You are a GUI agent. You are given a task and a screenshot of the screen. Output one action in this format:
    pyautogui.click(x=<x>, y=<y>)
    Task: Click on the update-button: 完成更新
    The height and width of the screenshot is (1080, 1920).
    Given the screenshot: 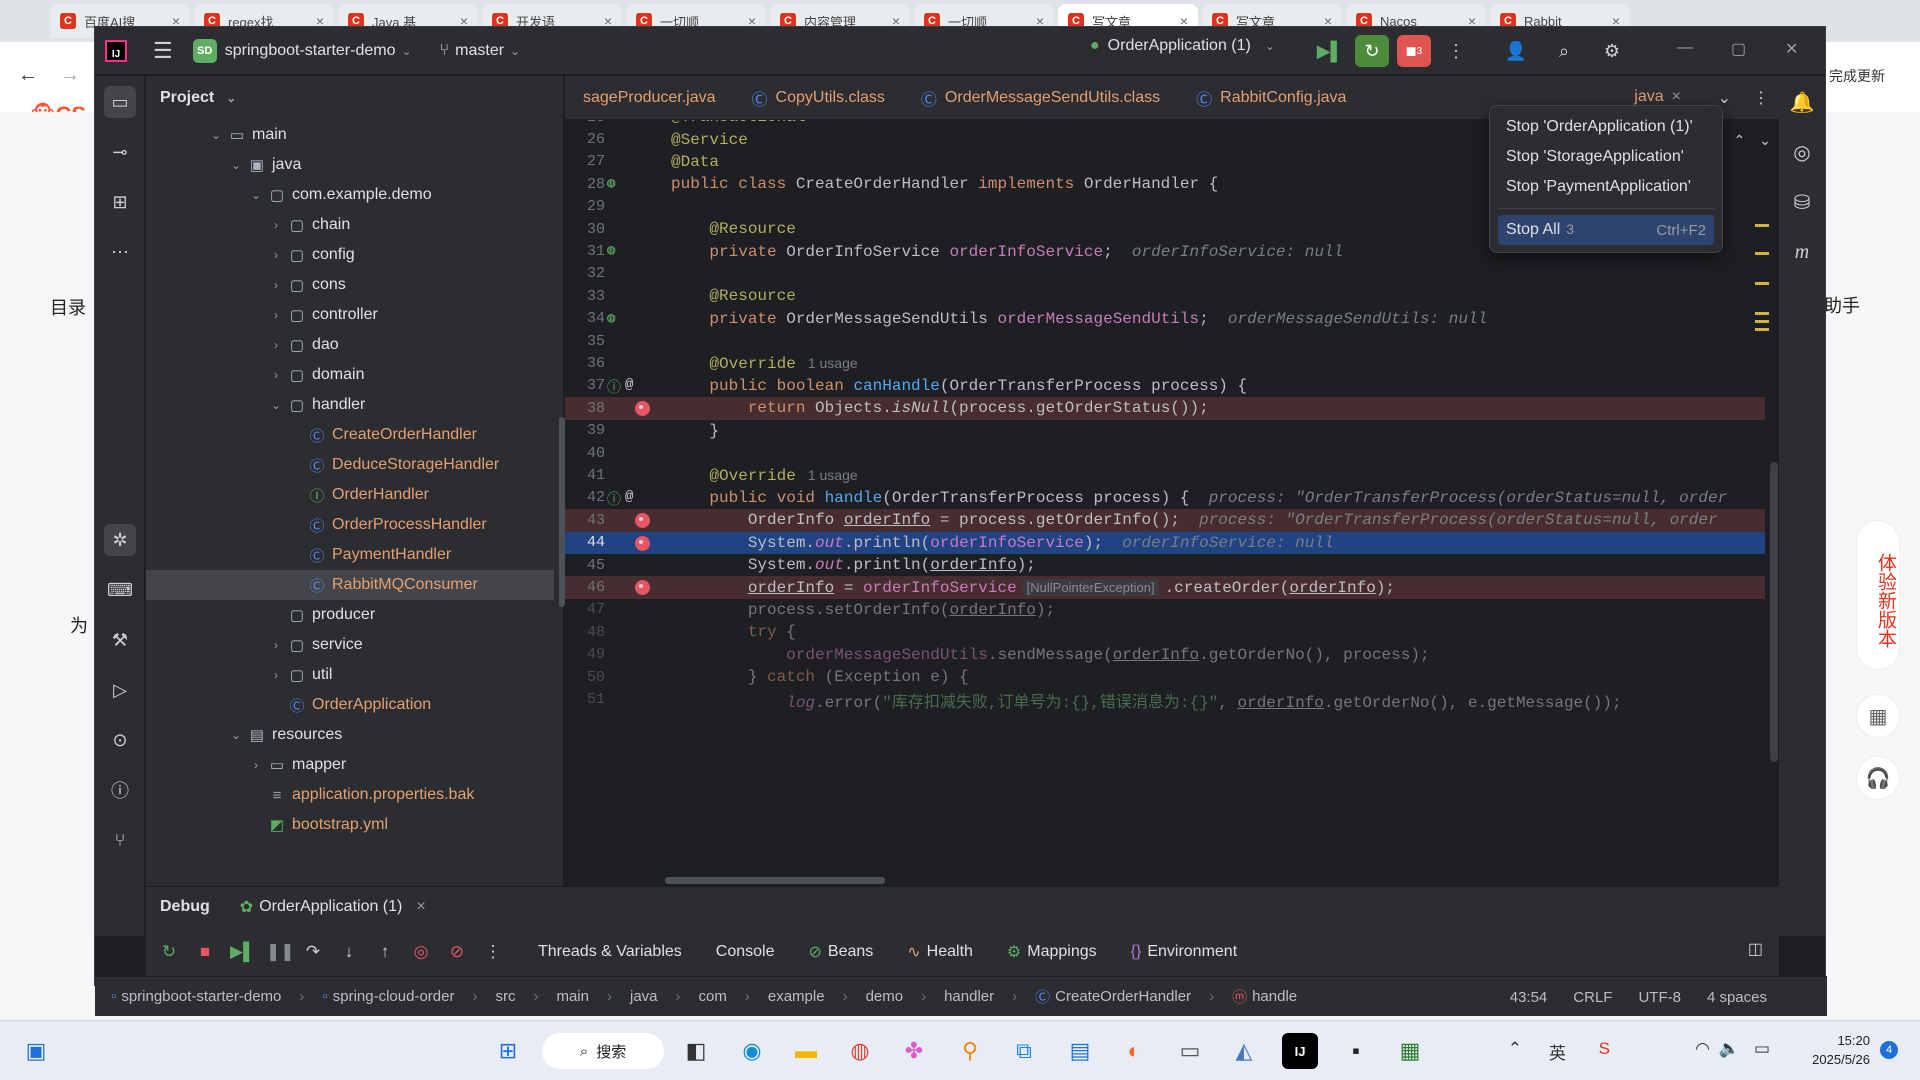 What is the action you would take?
    pyautogui.click(x=1857, y=76)
    